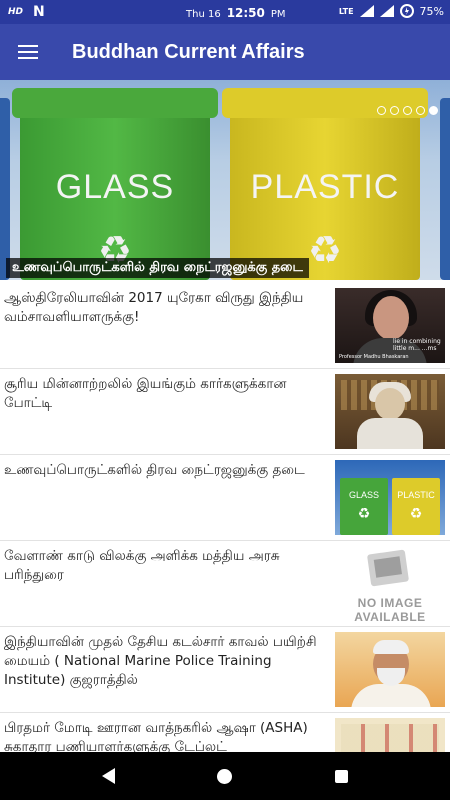 The width and height of the screenshot is (450, 800). Describe the element at coordinates (346, 11) in the screenshot. I see `lte-icon: LTE` at that location.